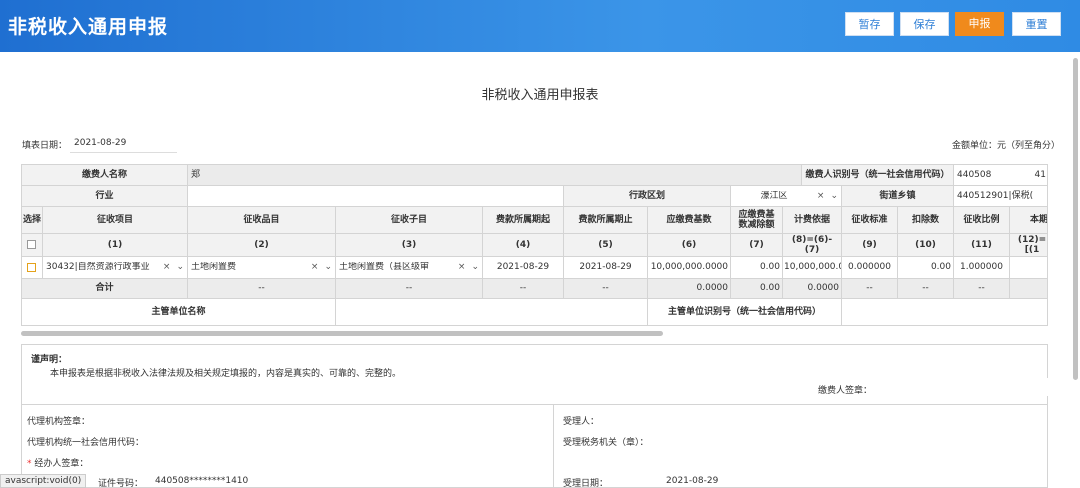  I want to click on total-ratio: --, so click(982, 289).